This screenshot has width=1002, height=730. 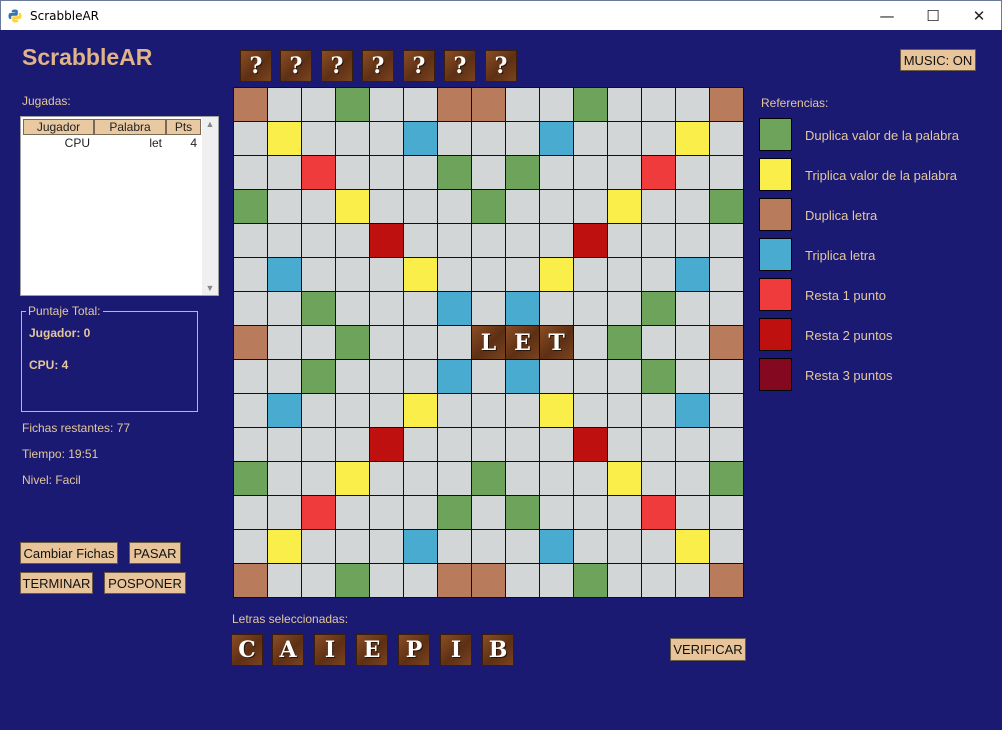 I want to click on finish-button: TERMINAR, so click(x=56, y=583).